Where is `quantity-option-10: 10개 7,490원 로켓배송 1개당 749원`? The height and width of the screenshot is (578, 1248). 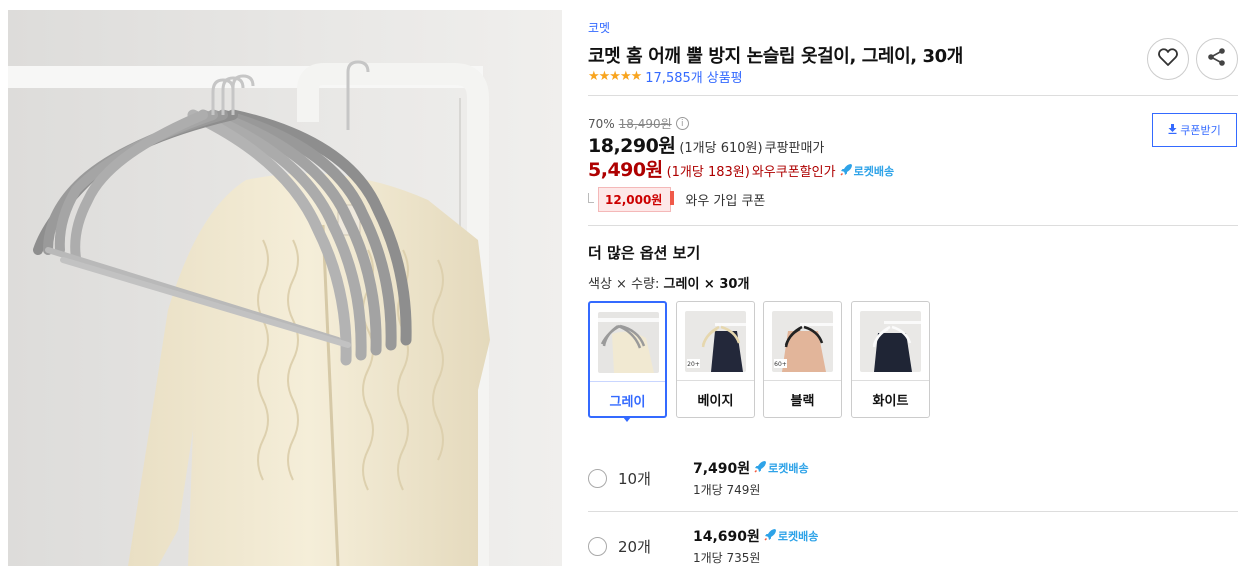 quantity-option-10: 10개 7,490원 로켓배송 1개당 749원 is located at coordinates (913, 484).